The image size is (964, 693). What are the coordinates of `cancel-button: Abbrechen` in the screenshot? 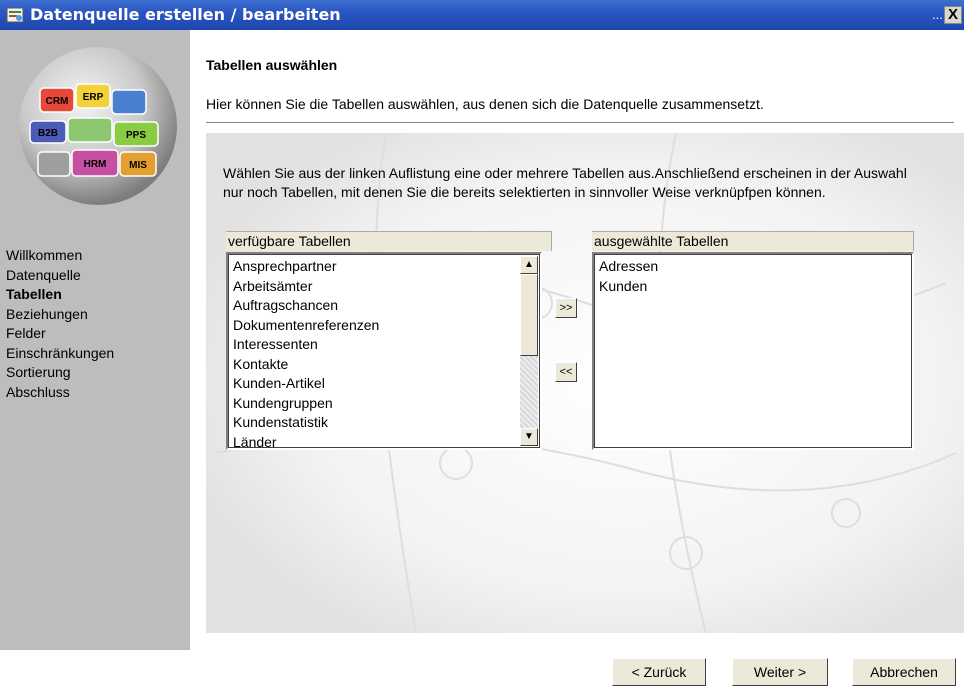 It's located at (904, 672).